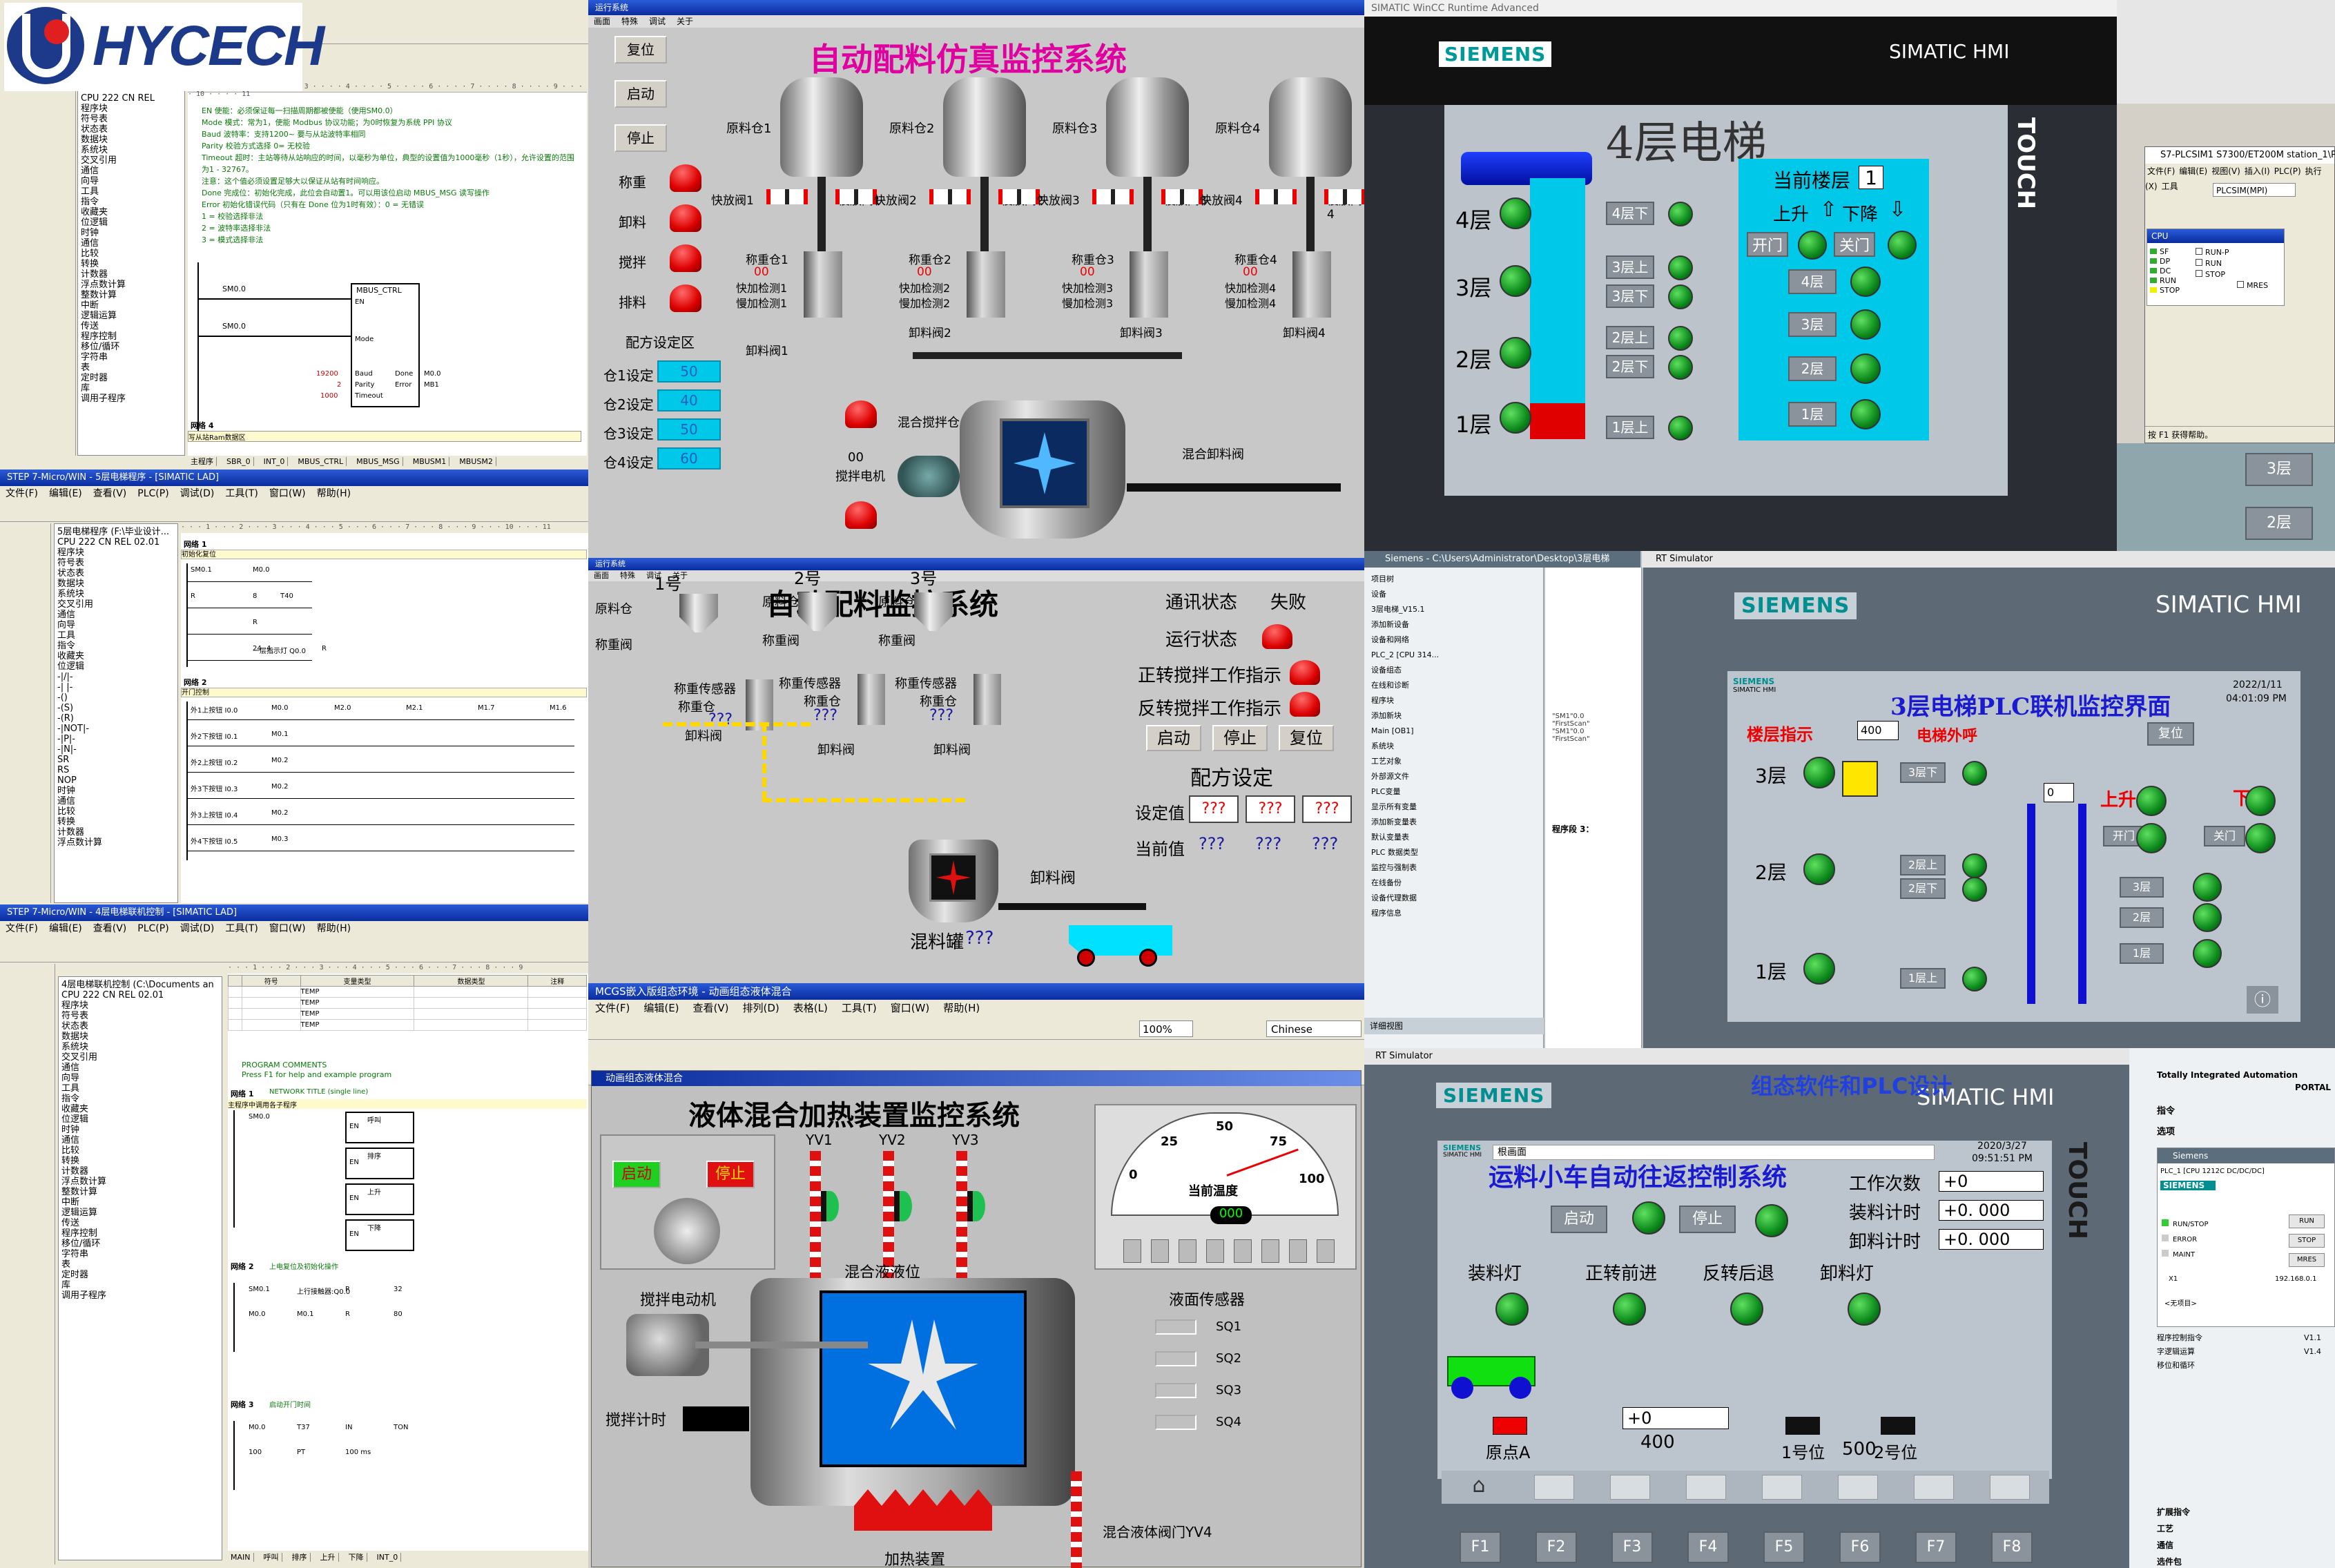 The image size is (2335, 1568). What do you see at coordinates (2225, 171) in the screenshot?
I see `menu-item: 视图(V)` at bounding box center [2225, 171].